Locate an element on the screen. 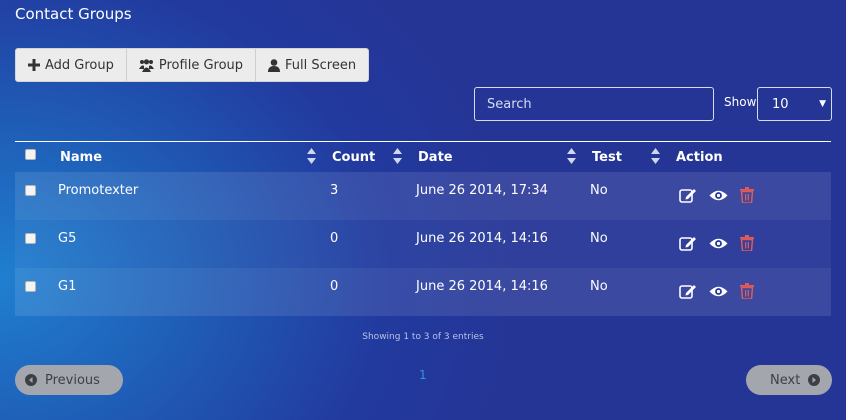 The height and width of the screenshot is (420, 846). toolbar: Add Group Profile Group Full Screen is located at coordinates (192, 65).